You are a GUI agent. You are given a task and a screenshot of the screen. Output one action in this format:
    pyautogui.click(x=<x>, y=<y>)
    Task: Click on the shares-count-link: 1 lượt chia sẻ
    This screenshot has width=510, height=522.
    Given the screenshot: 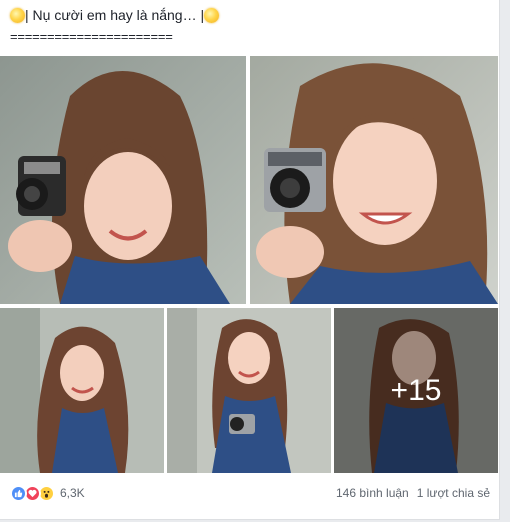 What is the action you would take?
    pyautogui.click(x=453, y=493)
    